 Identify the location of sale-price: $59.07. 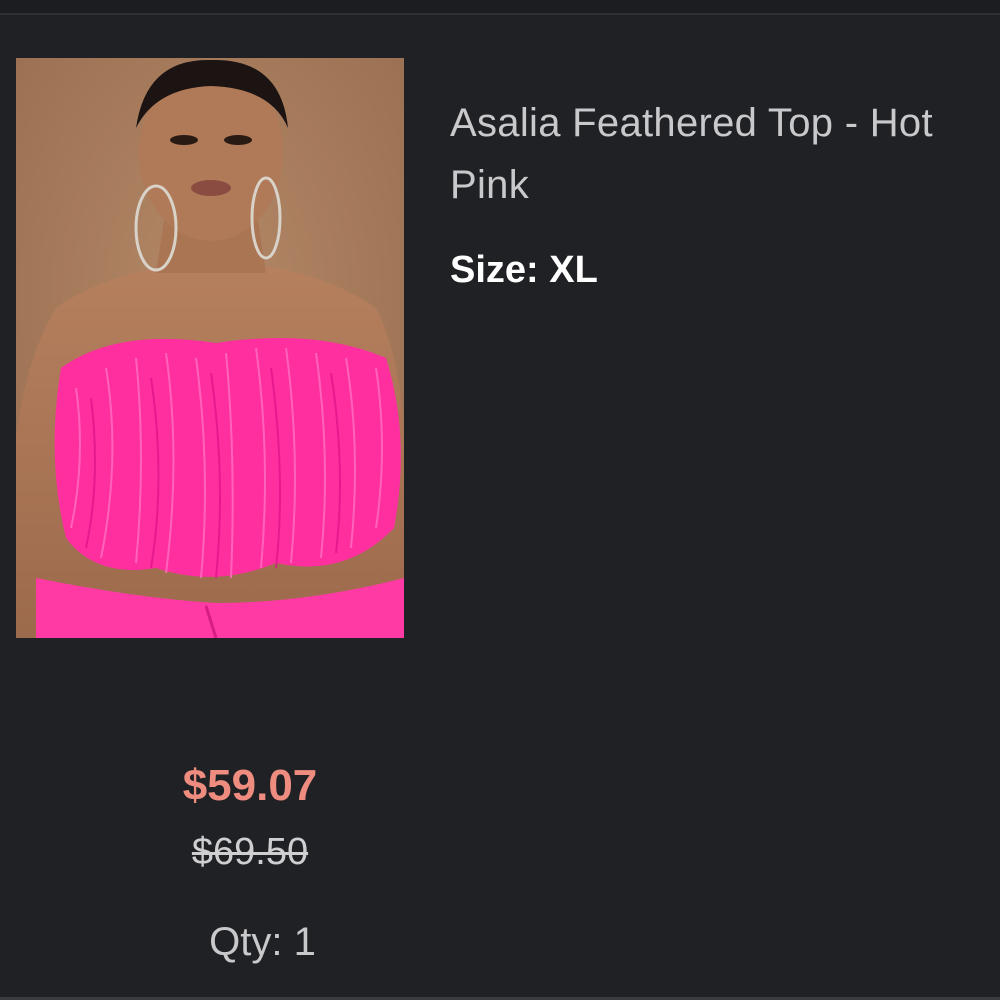
(250, 785).